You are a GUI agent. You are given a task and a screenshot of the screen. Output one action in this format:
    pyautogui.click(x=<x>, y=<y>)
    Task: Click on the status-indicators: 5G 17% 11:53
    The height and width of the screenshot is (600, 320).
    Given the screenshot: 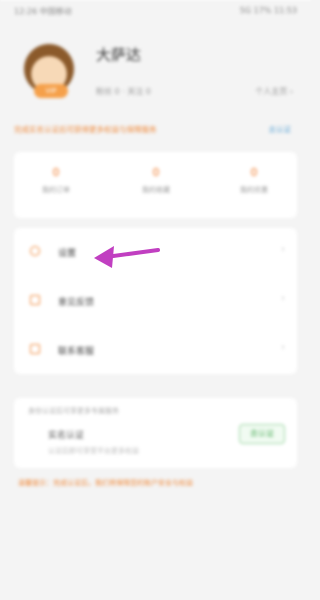 What is the action you would take?
    pyautogui.click(x=268, y=10)
    